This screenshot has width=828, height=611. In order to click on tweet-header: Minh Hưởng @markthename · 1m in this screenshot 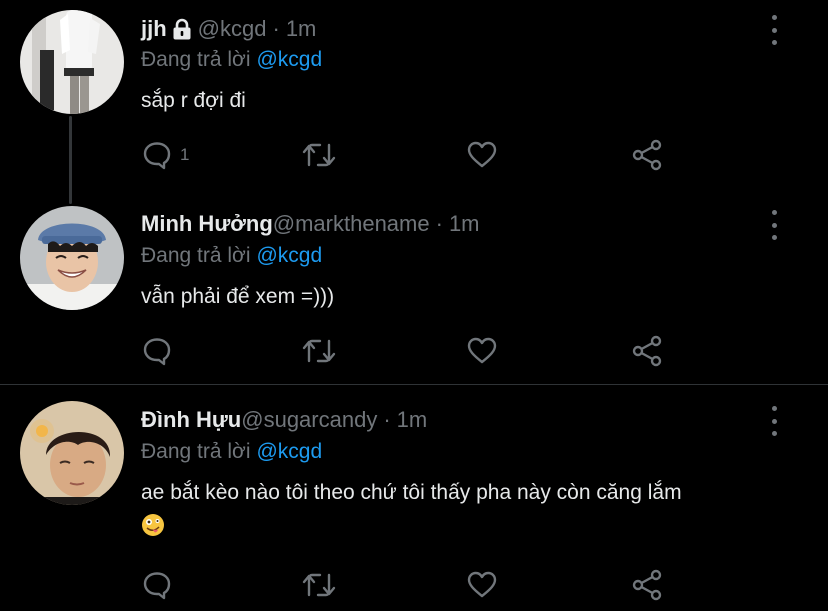, I will do `click(310, 224)`.